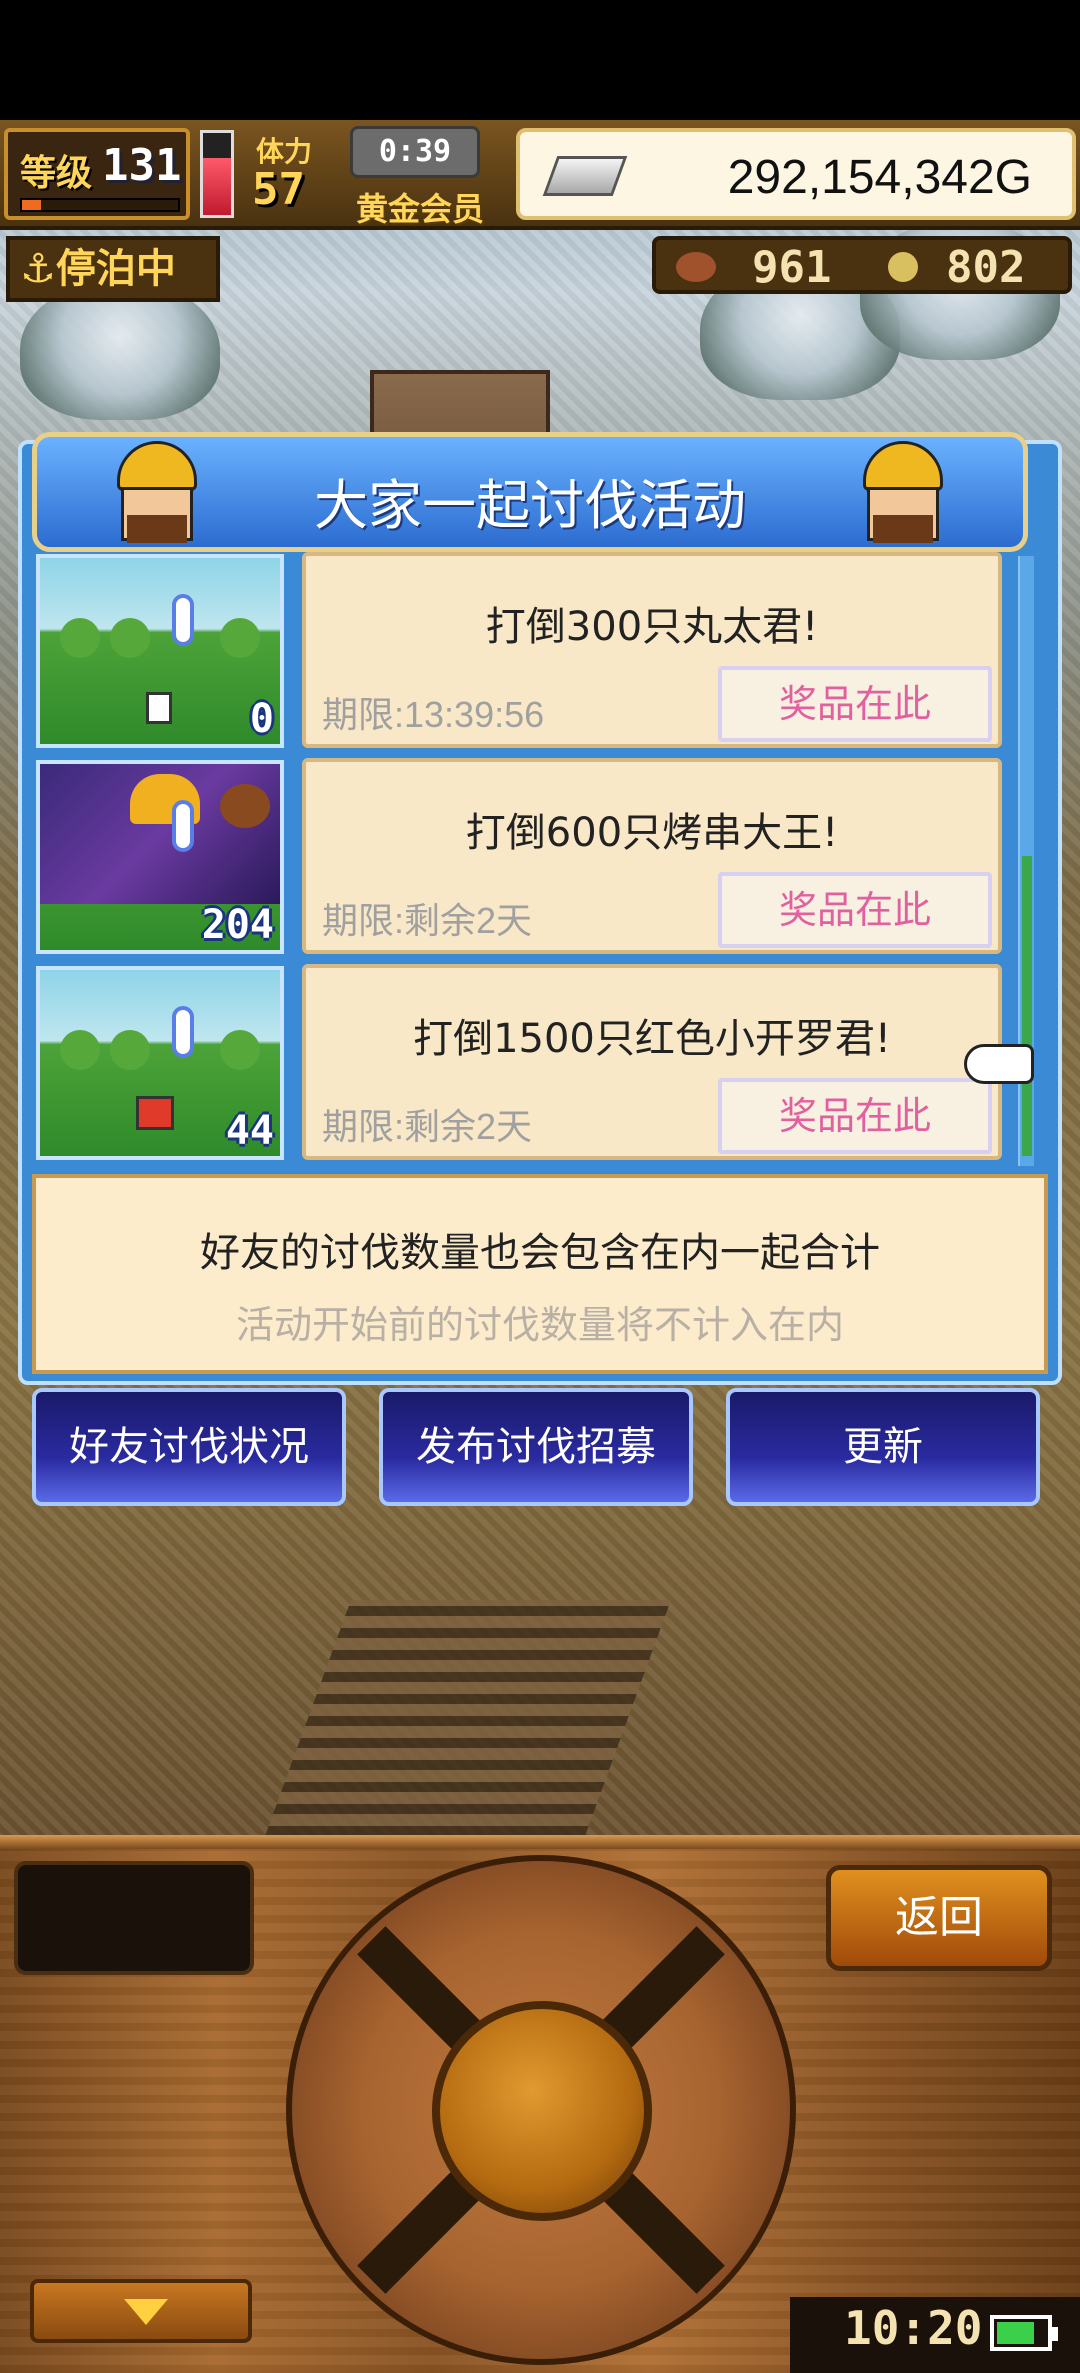 The image size is (1080, 2373). I want to click on quest-card: 打倒1500只红色小开罗君! 期限:剩余2天 奖品在此, so click(652, 1062).